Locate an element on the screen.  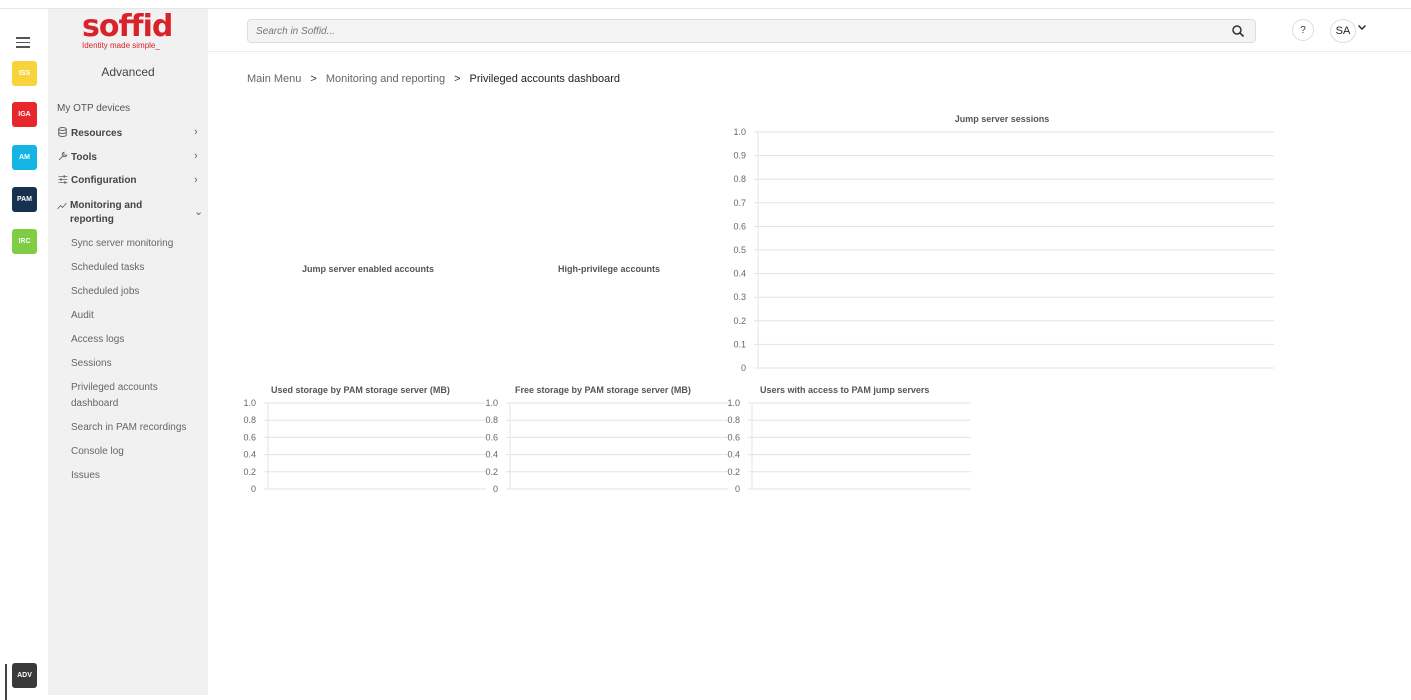
chart-title: Users with access to PAM jump servers is located at coordinates (844, 390).